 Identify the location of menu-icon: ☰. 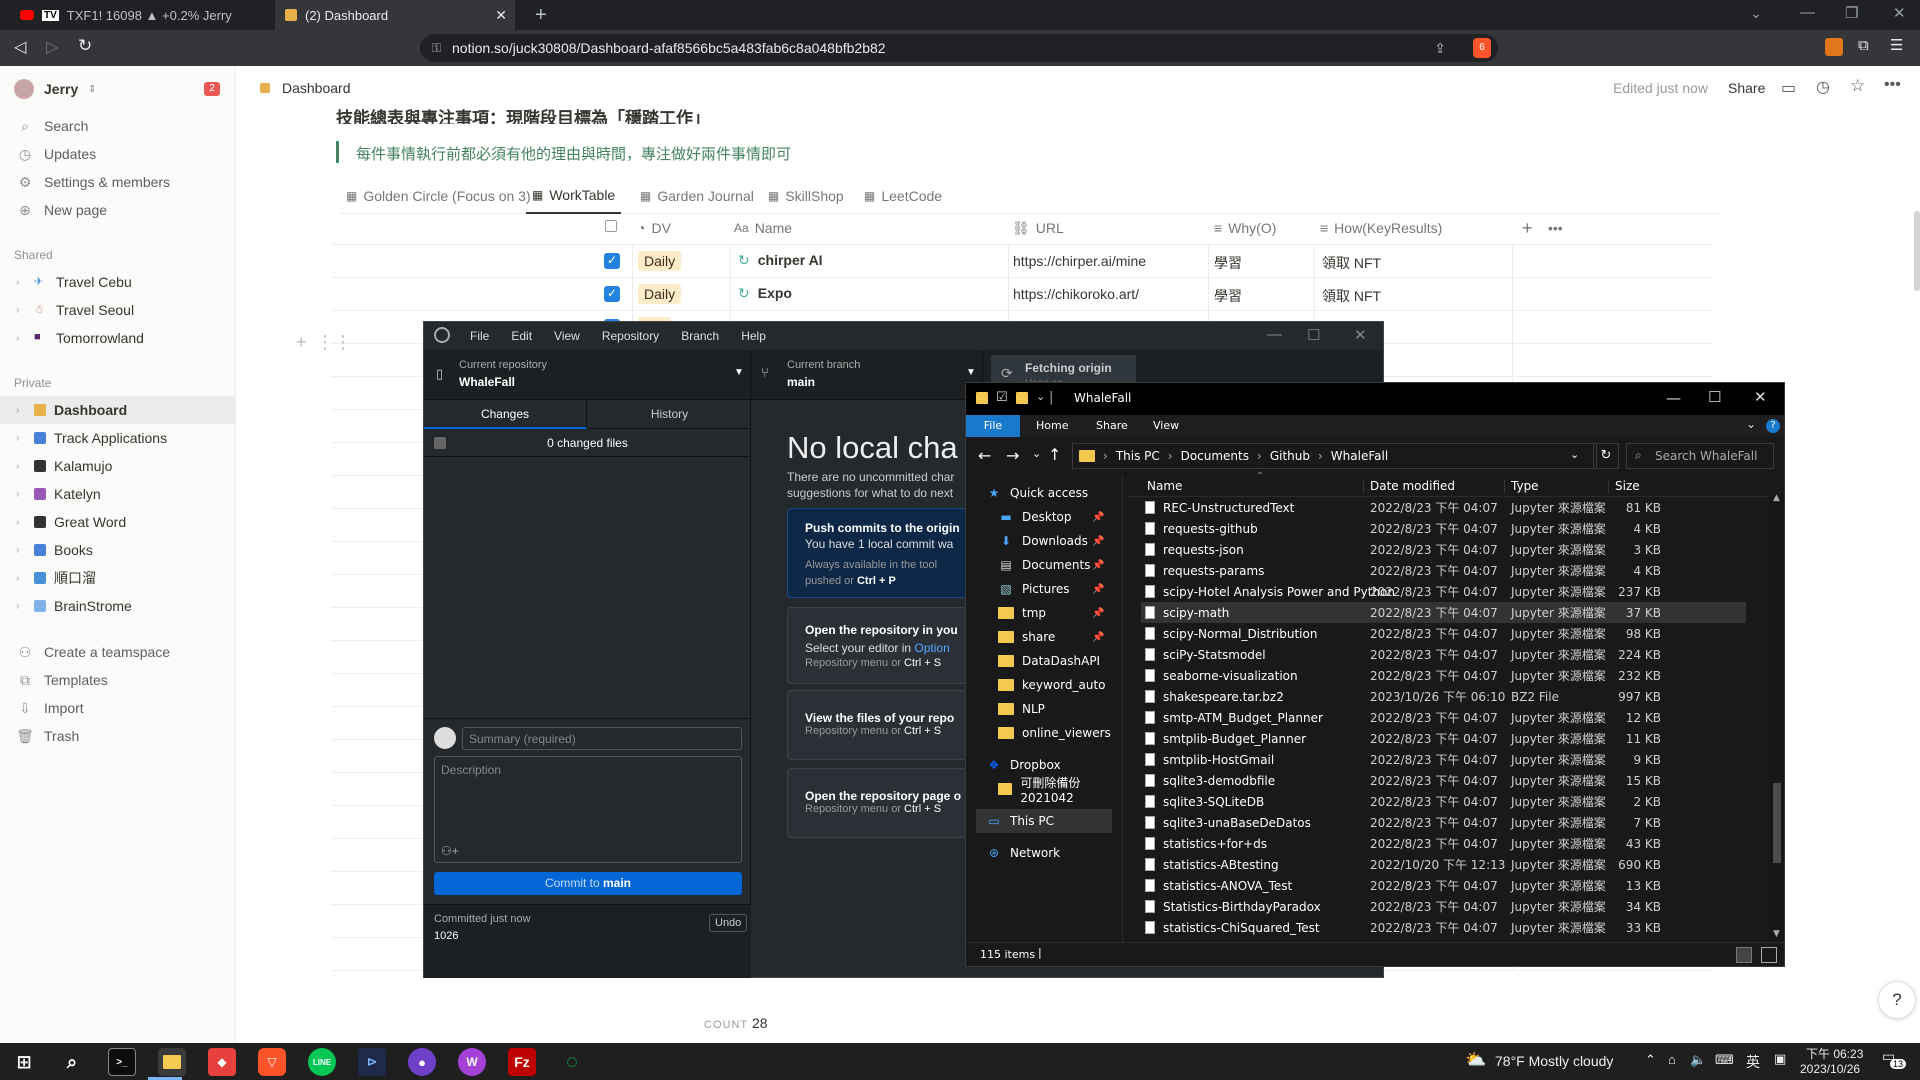
(1896, 45).